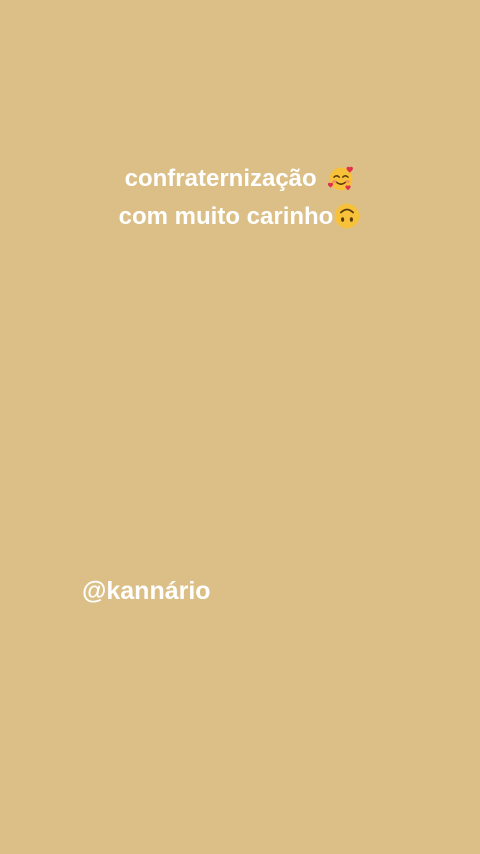  I want to click on caption-line-1: confraternização, so click(240, 179).